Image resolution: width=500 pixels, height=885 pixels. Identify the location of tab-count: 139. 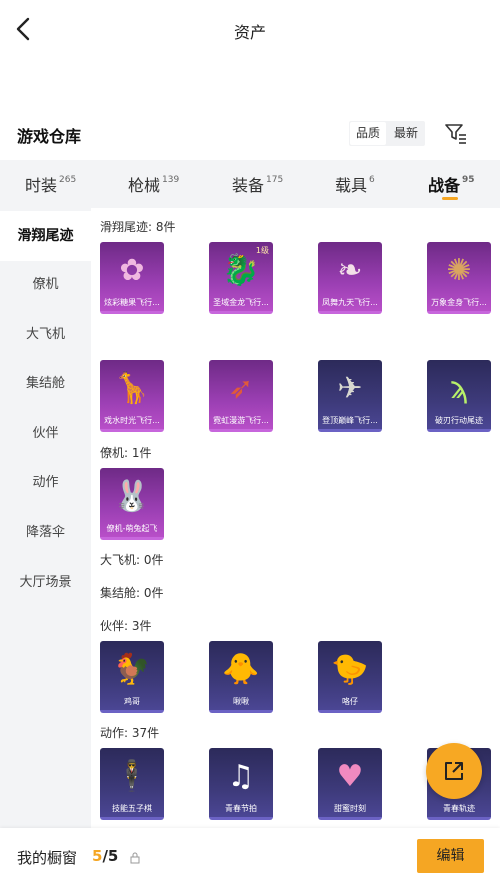
(171, 179).